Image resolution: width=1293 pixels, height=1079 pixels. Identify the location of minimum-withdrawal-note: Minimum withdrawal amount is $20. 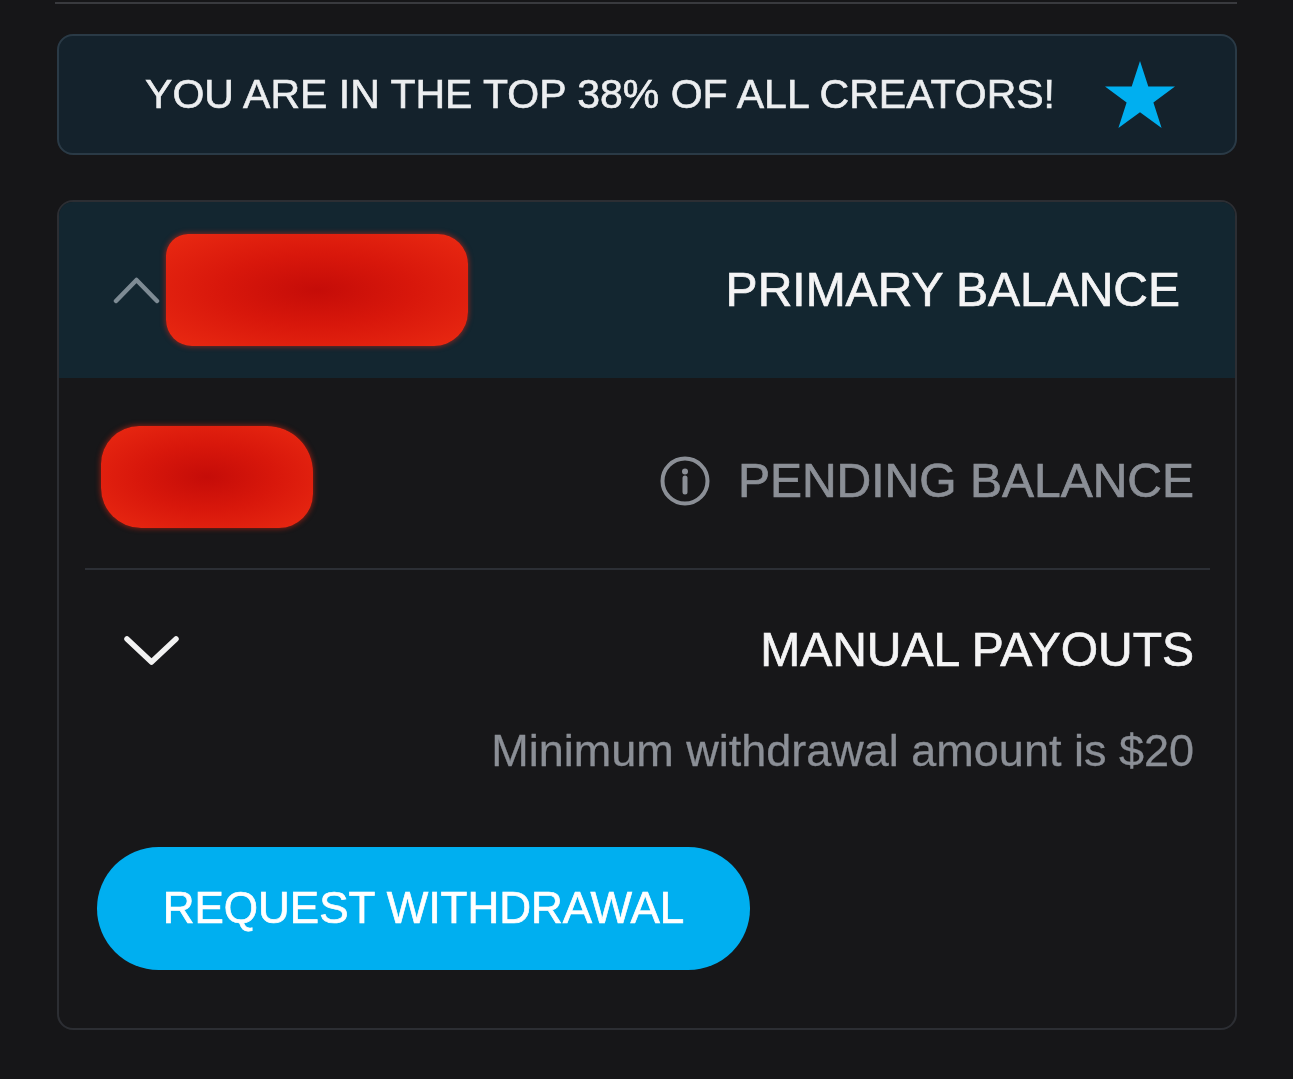
(842, 751).